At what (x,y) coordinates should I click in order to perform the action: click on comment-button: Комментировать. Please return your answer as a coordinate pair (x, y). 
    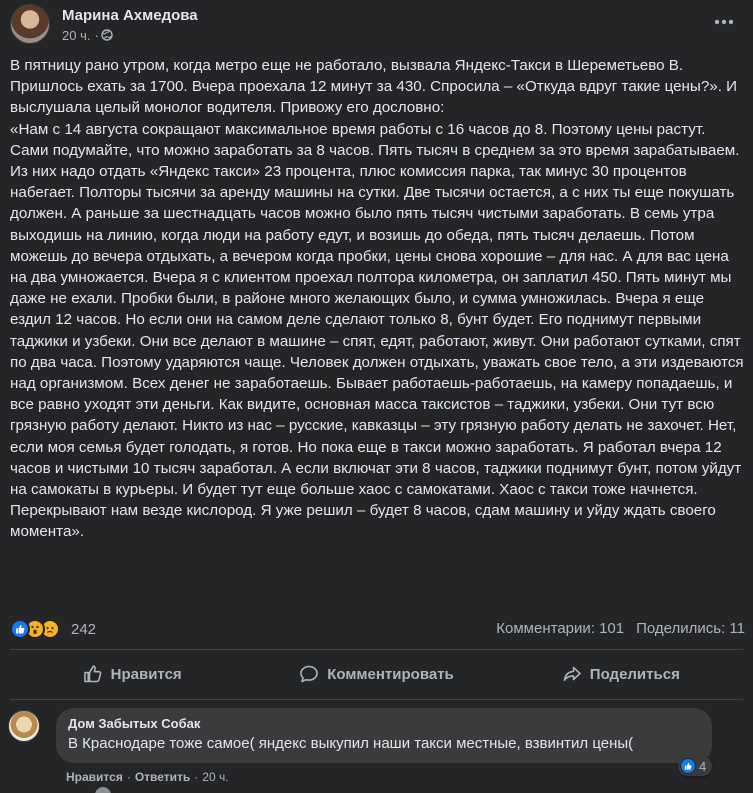
    Looking at the image, I should click on (376, 674).